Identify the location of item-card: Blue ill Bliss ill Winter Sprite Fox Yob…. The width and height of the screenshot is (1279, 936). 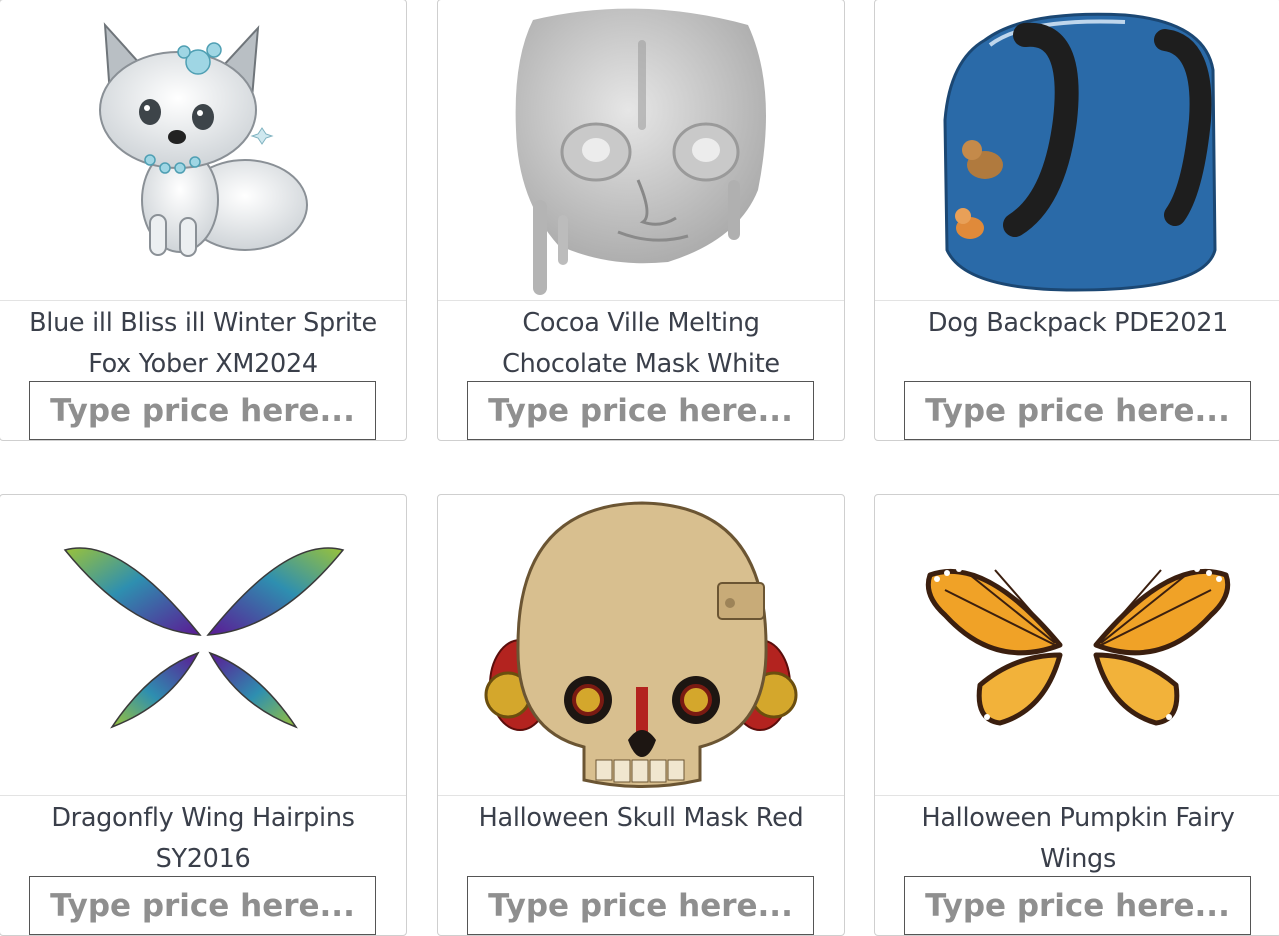
(203, 220).